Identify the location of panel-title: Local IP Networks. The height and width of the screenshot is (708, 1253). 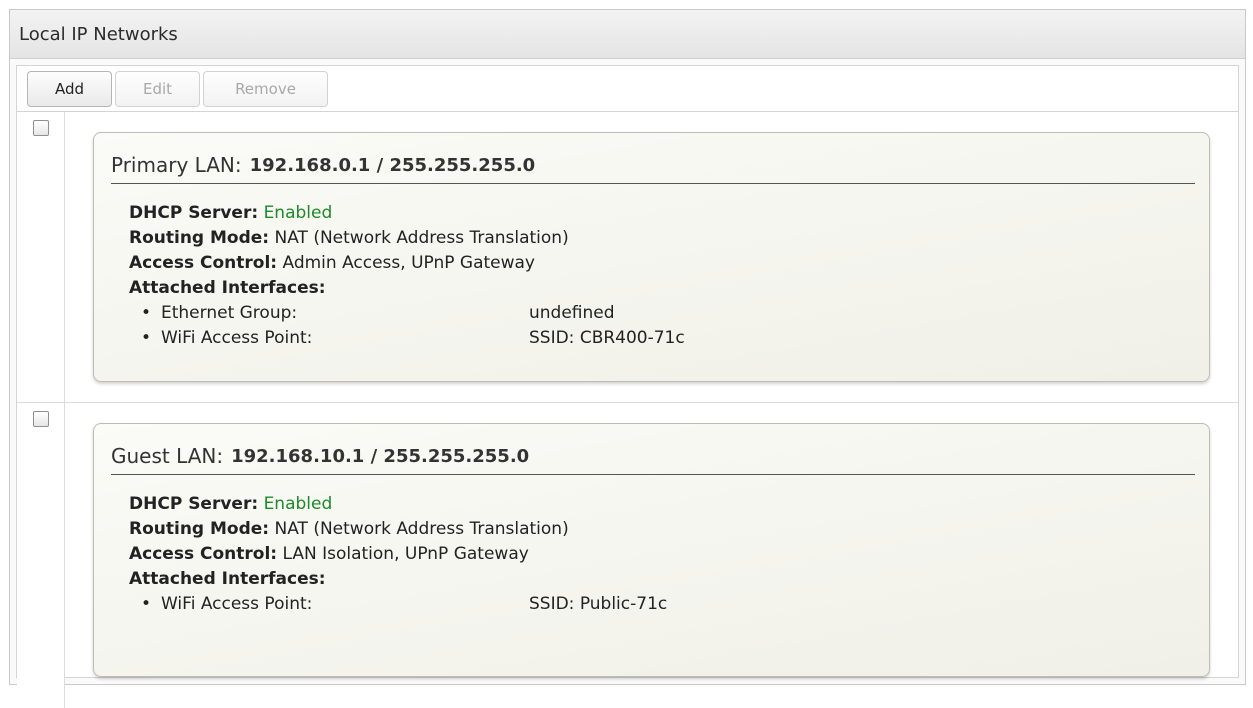
(627, 34).